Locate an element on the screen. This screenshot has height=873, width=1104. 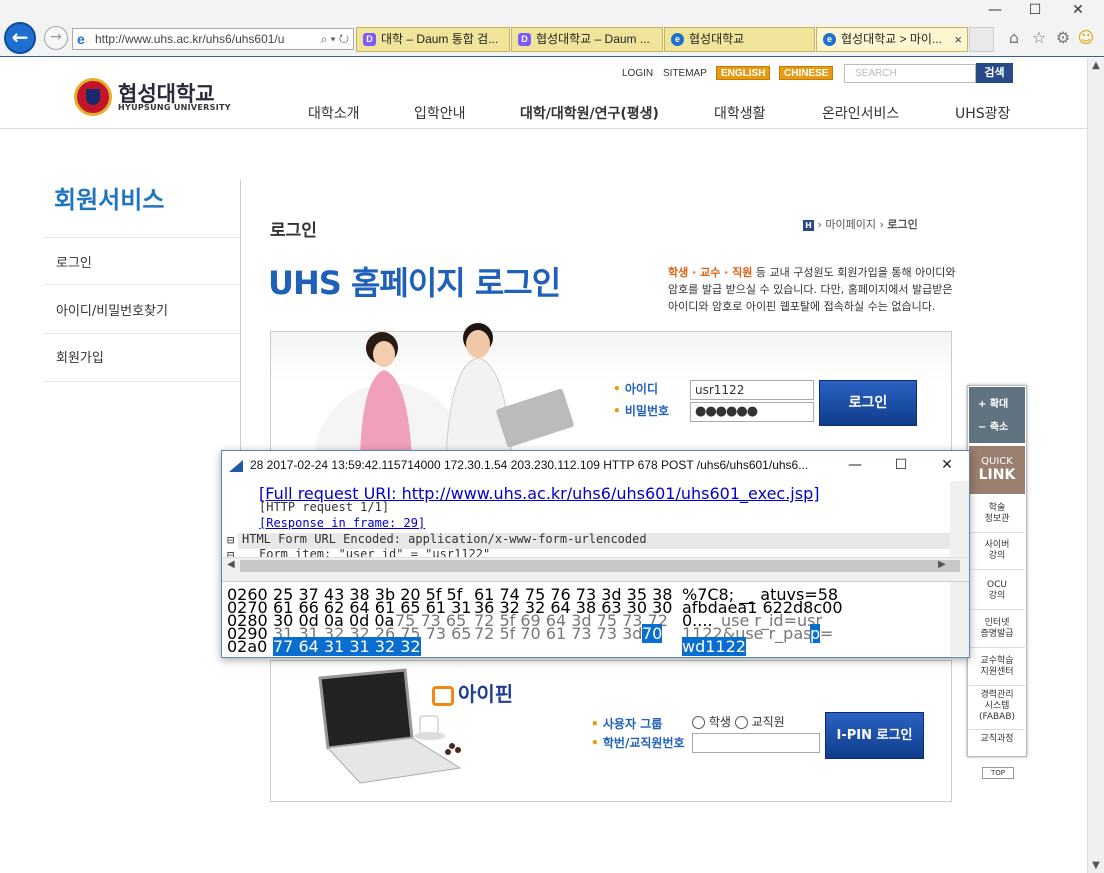
home-icon: ⌂ is located at coordinates (1014, 37).